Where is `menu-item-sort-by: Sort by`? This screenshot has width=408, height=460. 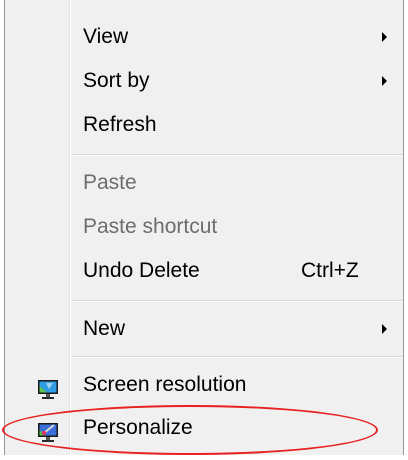 menu-item-sort-by: Sort by is located at coordinates (204, 81).